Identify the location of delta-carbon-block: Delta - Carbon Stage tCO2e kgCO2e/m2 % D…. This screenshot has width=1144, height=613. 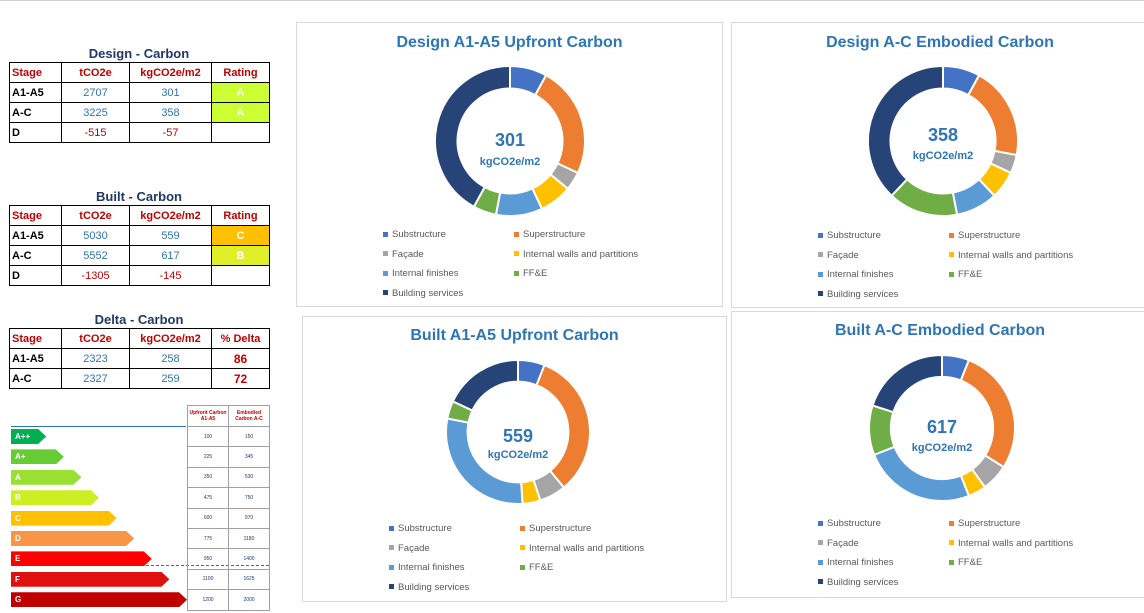
(139, 350).